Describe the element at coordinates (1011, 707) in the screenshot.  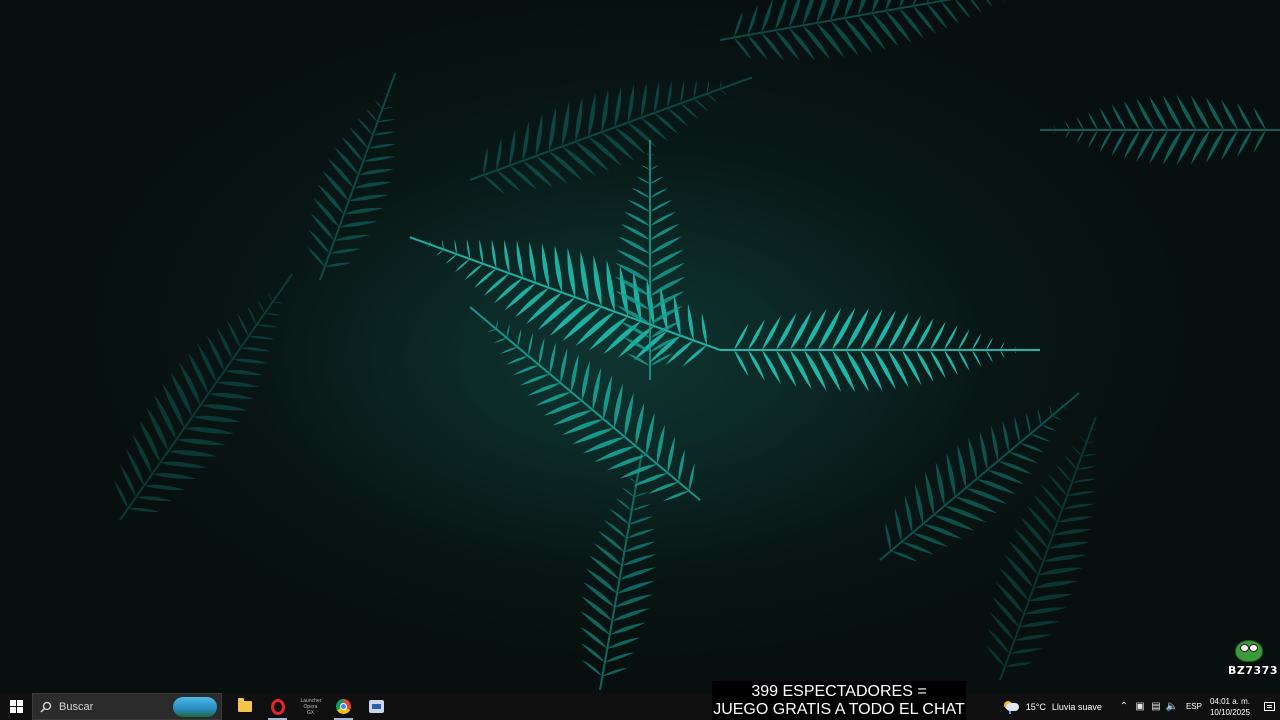
I see `rain-cloud-icon` at that location.